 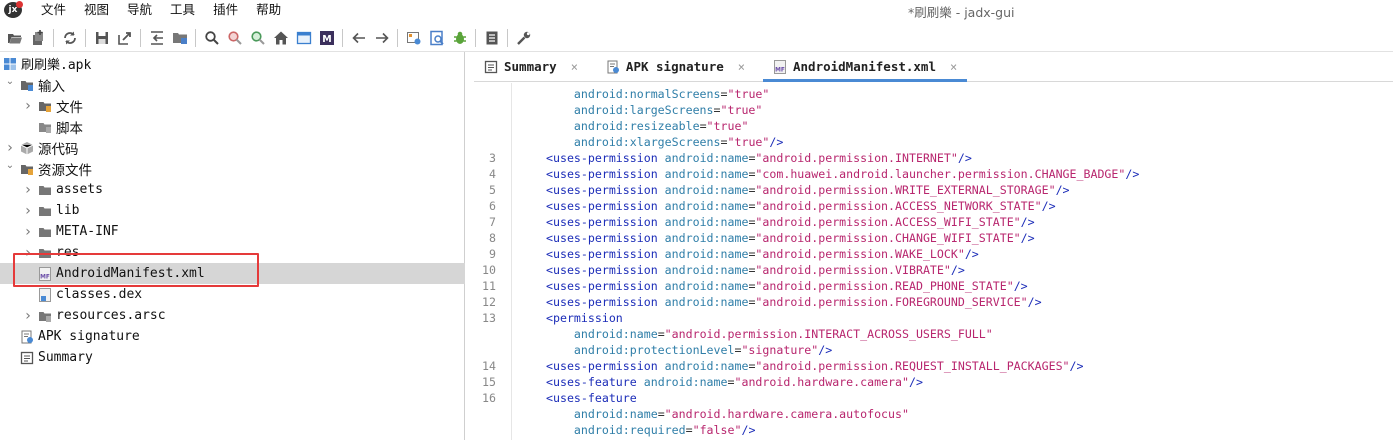 What do you see at coordinates (748, 142) in the screenshot?
I see `code-token-str: "true"` at bounding box center [748, 142].